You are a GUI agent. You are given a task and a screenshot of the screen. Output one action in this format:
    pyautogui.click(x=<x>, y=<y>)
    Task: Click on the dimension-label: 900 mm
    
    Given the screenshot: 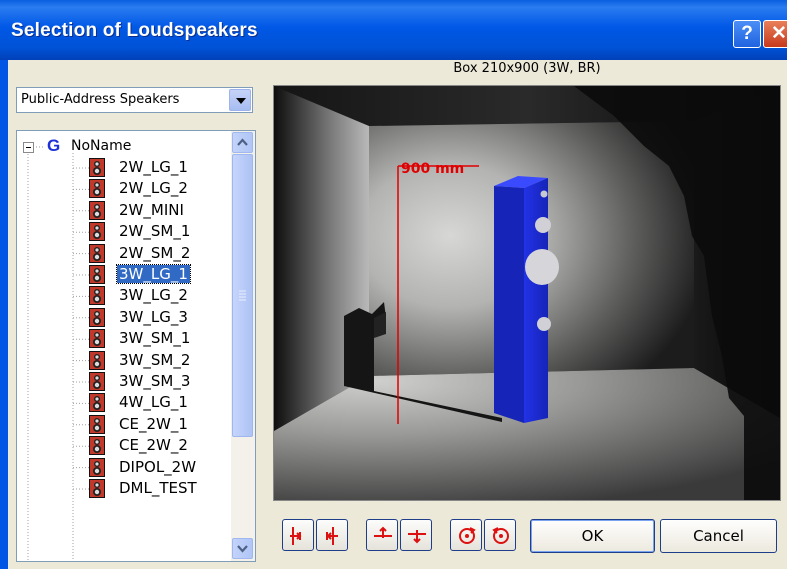 What is the action you would take?
    pyautogui.click(x=432, y=169)
    